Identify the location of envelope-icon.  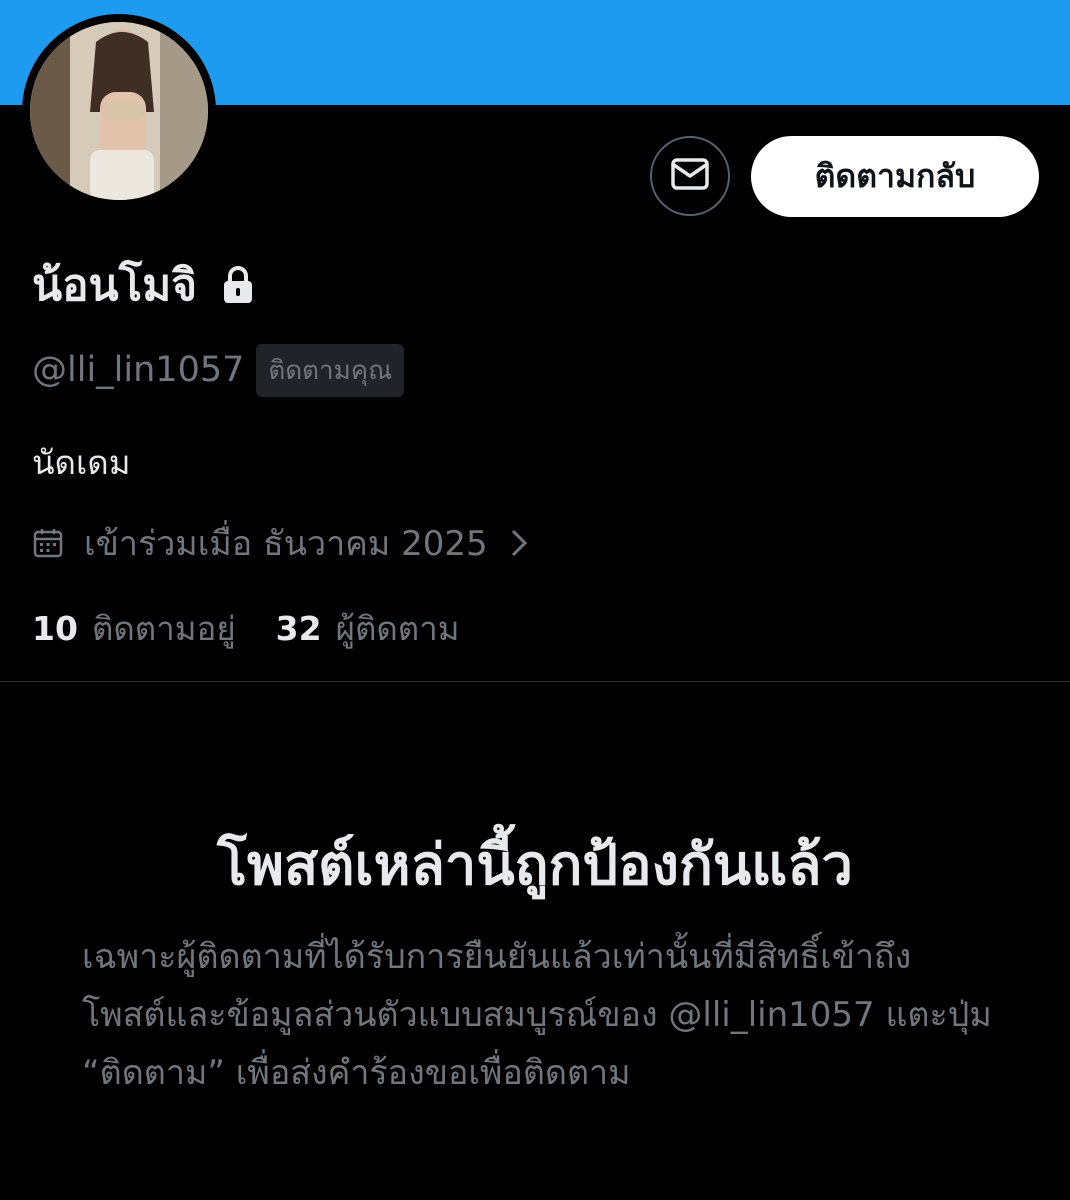
(690, 176).